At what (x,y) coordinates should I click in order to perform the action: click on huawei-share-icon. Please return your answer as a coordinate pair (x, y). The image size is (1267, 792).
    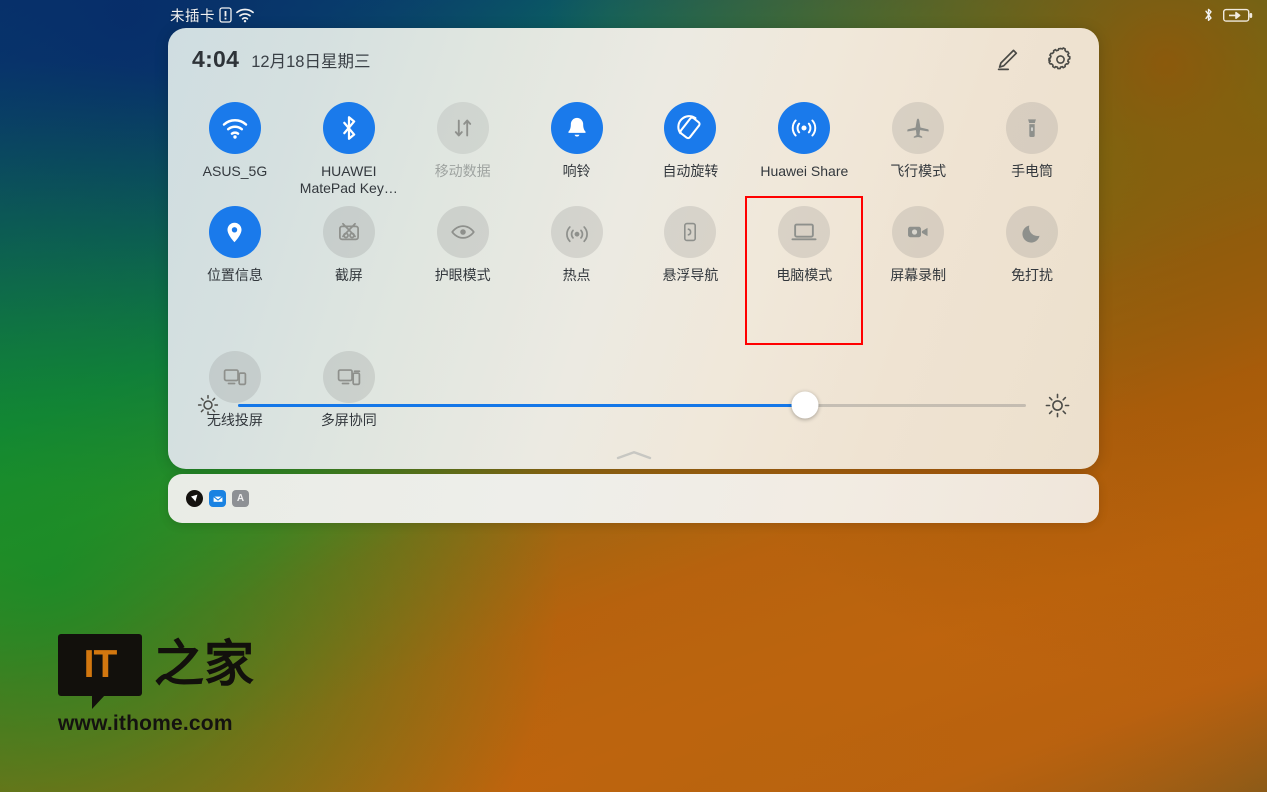
    Looking at the image, I should click on (804, 128).